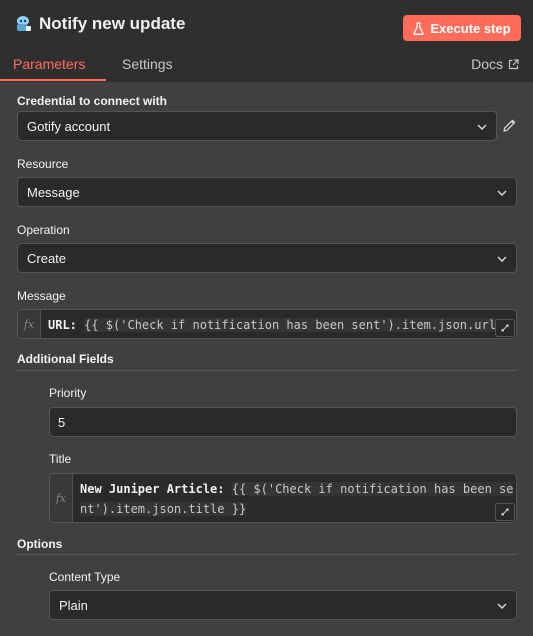 Image resolution: width=533 pixels, height=636 pixels. I want to click on priority-label: Priority, so click(68, 393).